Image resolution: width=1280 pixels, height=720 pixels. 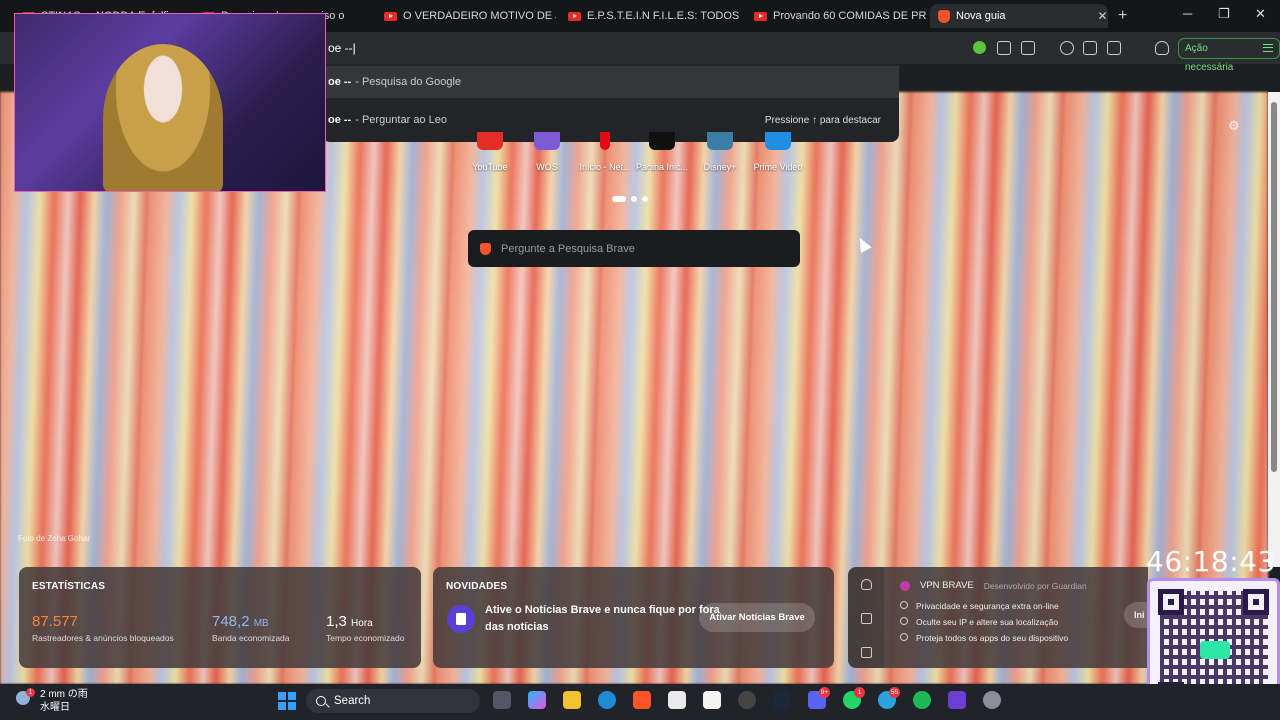 What do you see at coordinates (905, 585) in the screenshot?
I see `vpn-logo-icon` at bounding box center [905, 585].